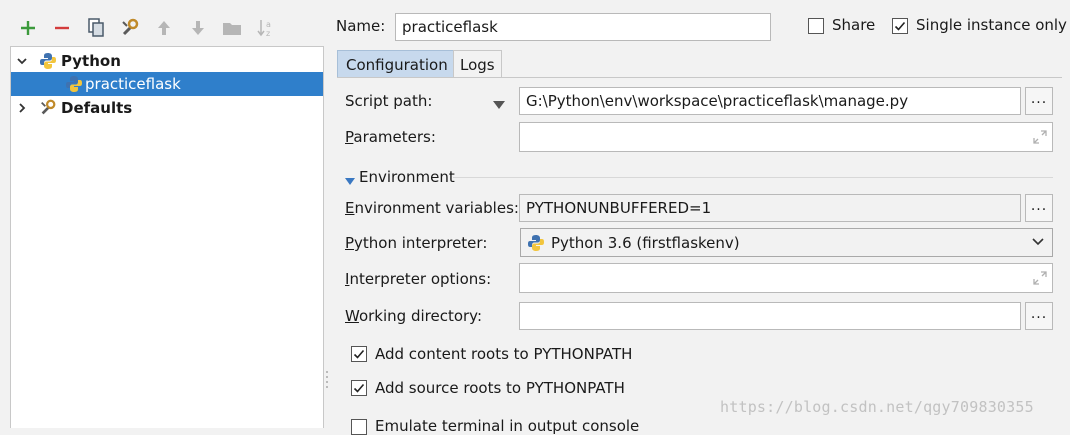 The height and width of the screenshot is (435, 1070). Describe the element at coordinates (877, 407) in the screenshot. I see `watermark: https://blog.csdn.net/qgy709830355` at that location.